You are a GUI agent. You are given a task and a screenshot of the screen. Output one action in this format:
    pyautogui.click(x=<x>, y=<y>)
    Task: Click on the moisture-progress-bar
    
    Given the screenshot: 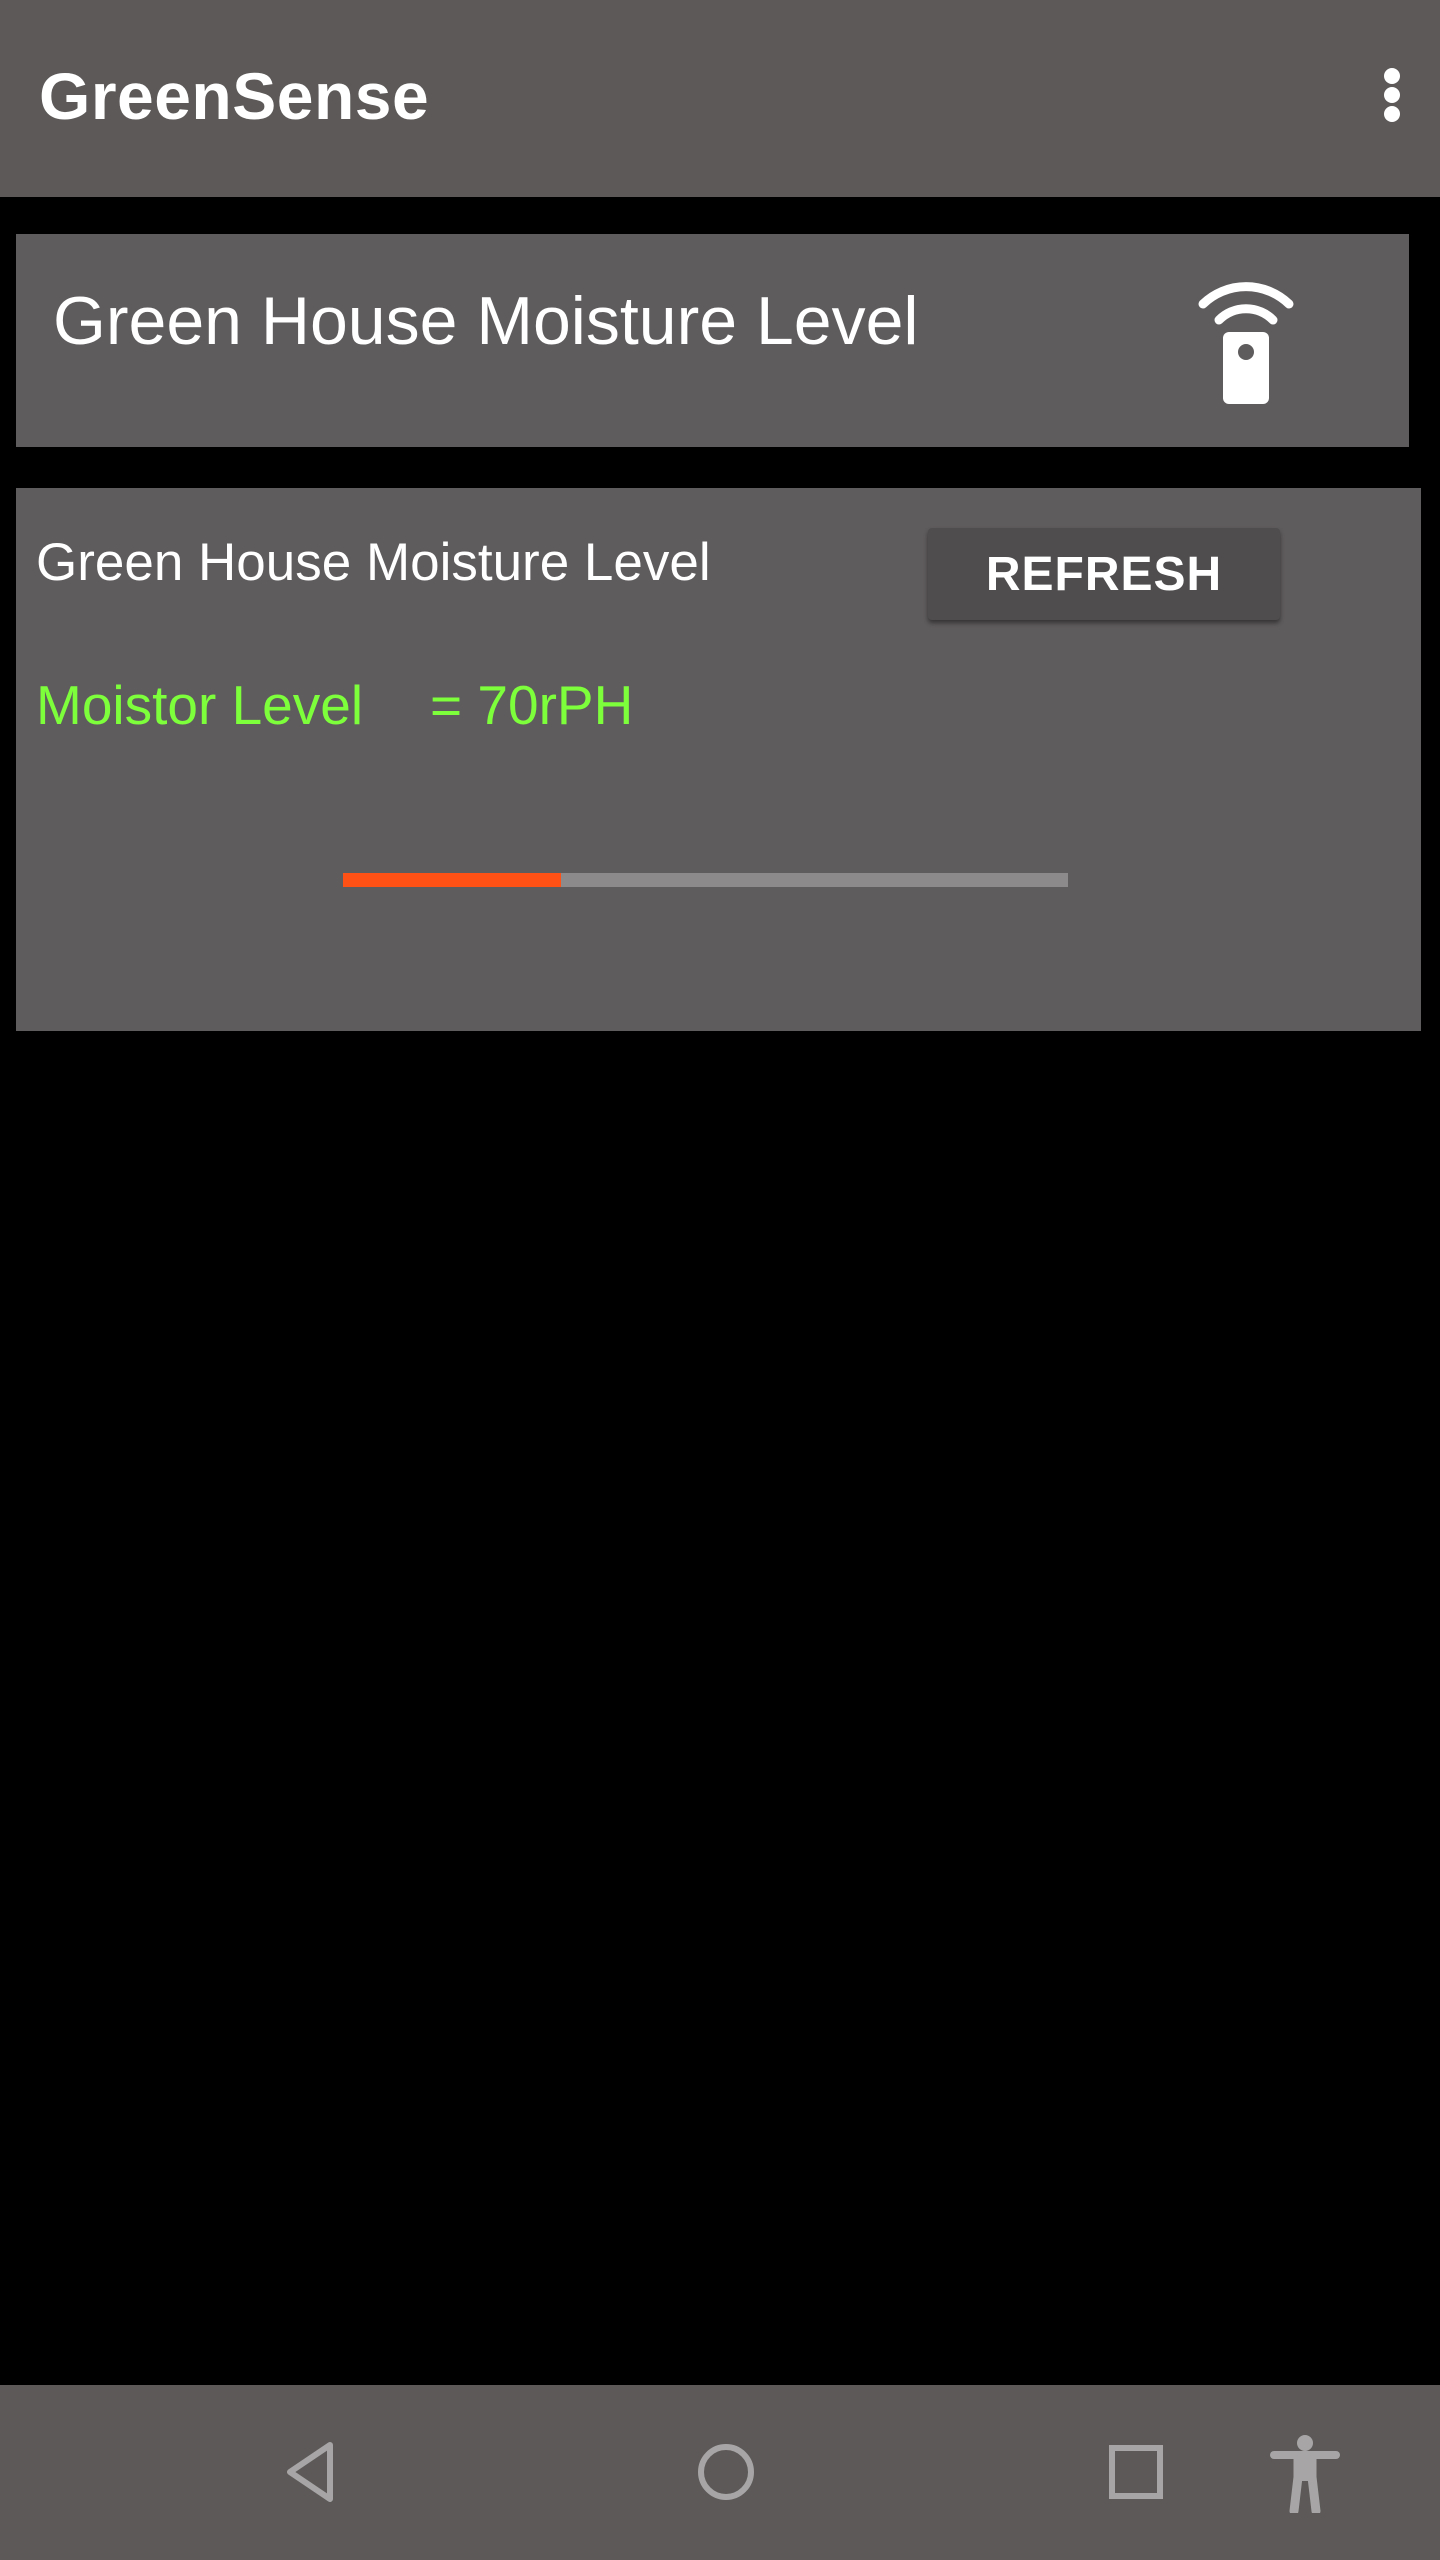 What is the action you would take?
    pyautogui.click(x=705, y=880)
    